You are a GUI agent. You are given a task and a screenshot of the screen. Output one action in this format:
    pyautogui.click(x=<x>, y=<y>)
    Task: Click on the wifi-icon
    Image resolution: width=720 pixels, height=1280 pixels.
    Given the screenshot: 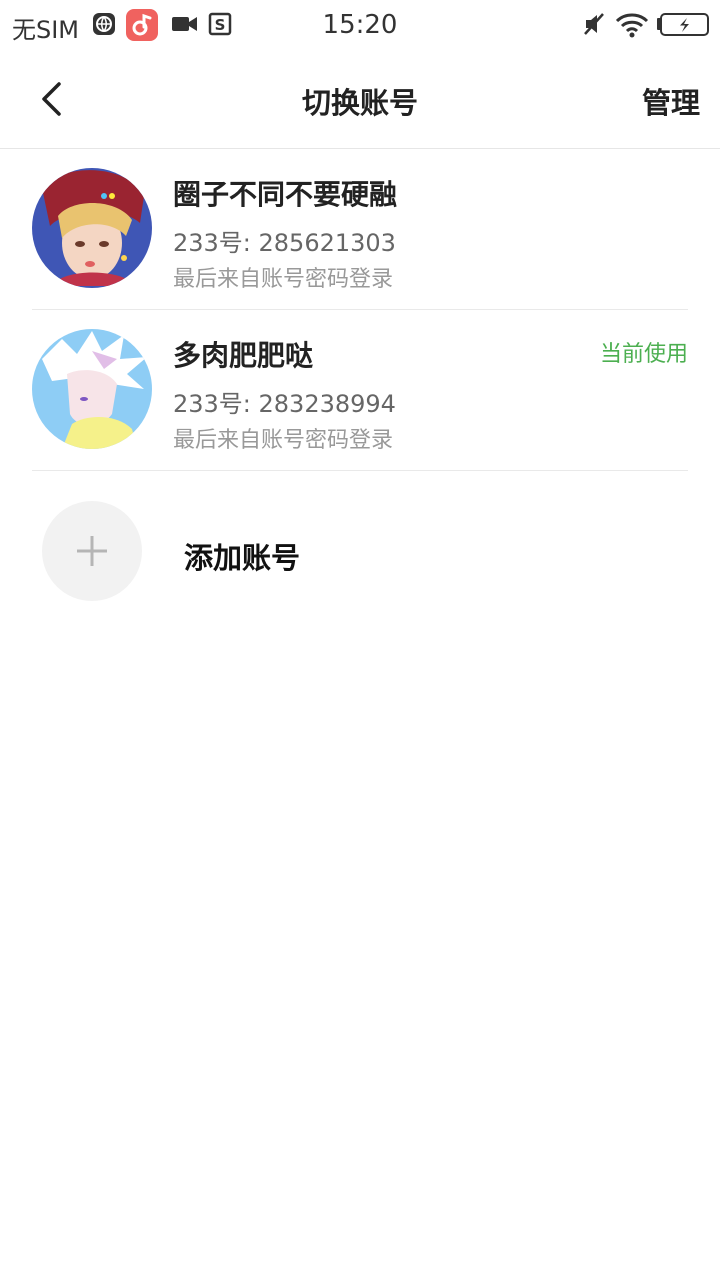 What is the action you would take?
    pyautogui.click(x=632, y=27)
    